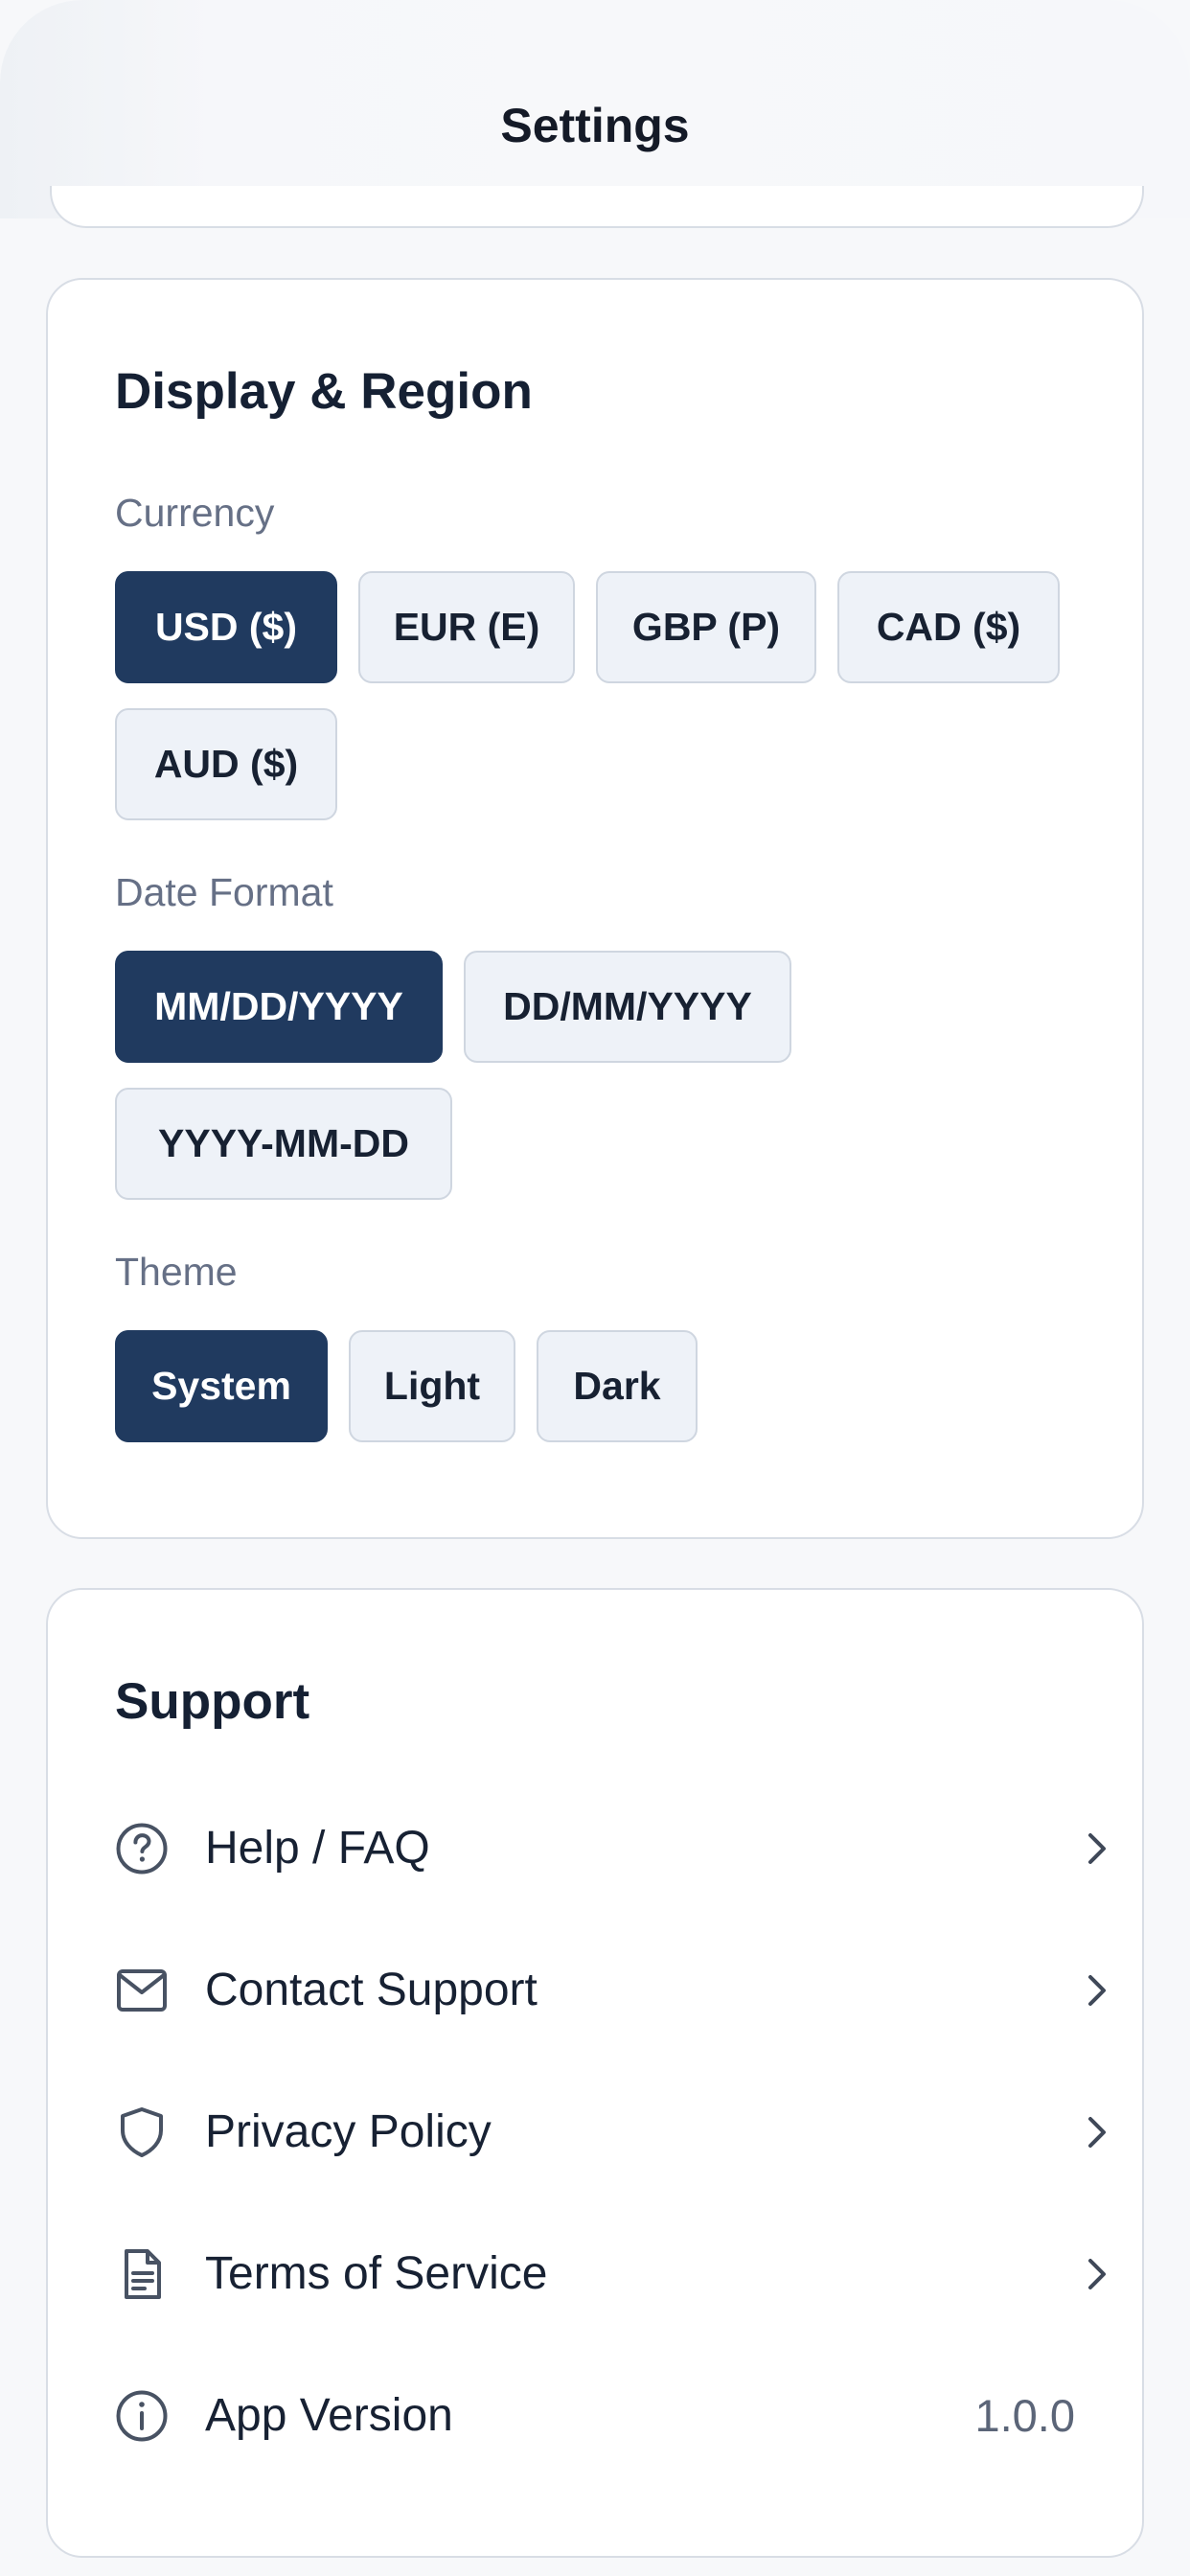 The image size is (1190, 2576). Describe the element at coordinates (595, 2416) in the screenshot. I see `support-item-app-version: App Version 1.0.0` at that location.